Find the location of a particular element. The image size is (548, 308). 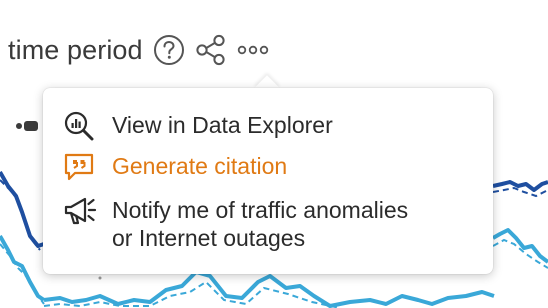

more-horizontal-icon is located at coordinates (253, 50).